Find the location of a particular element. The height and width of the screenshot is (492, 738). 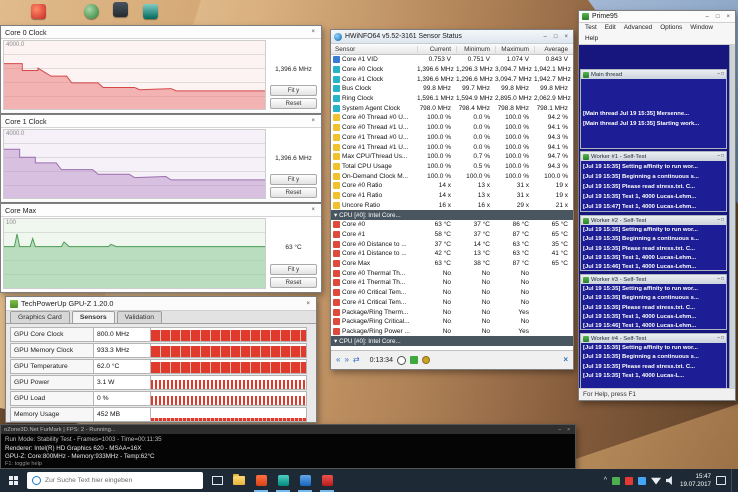

settings-gear-icon is located at coordinates (425, 360).